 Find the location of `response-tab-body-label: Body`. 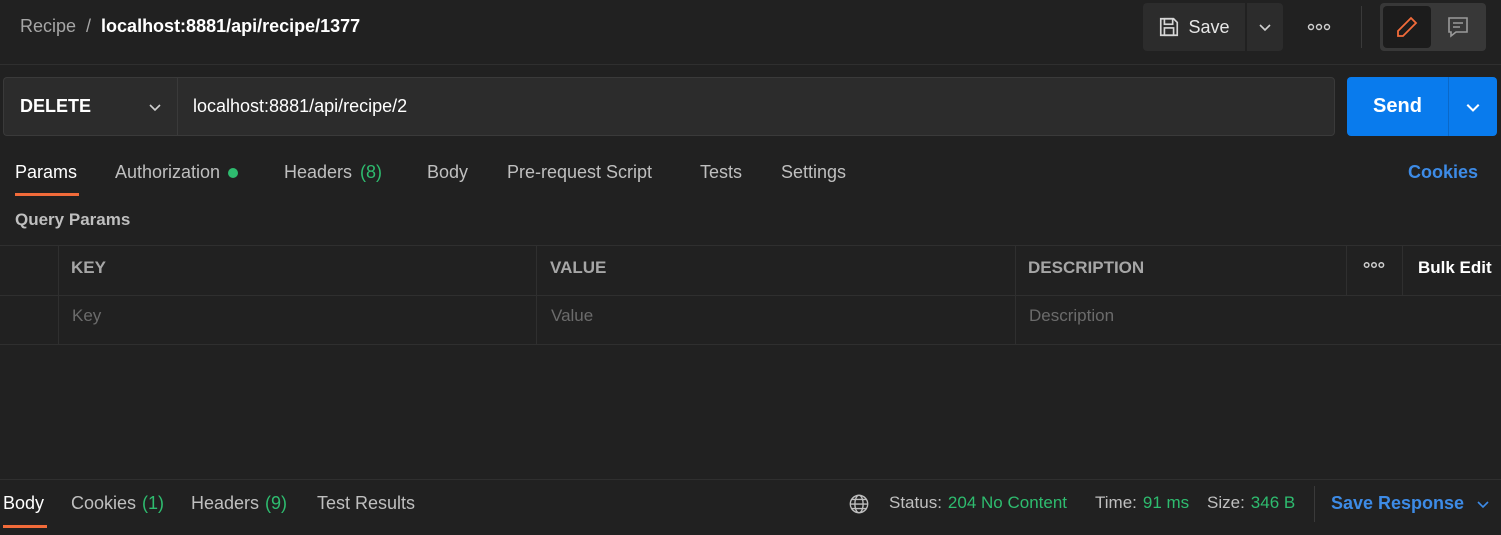

response-tab-body-label: Body is located at coordinates (24, 503).